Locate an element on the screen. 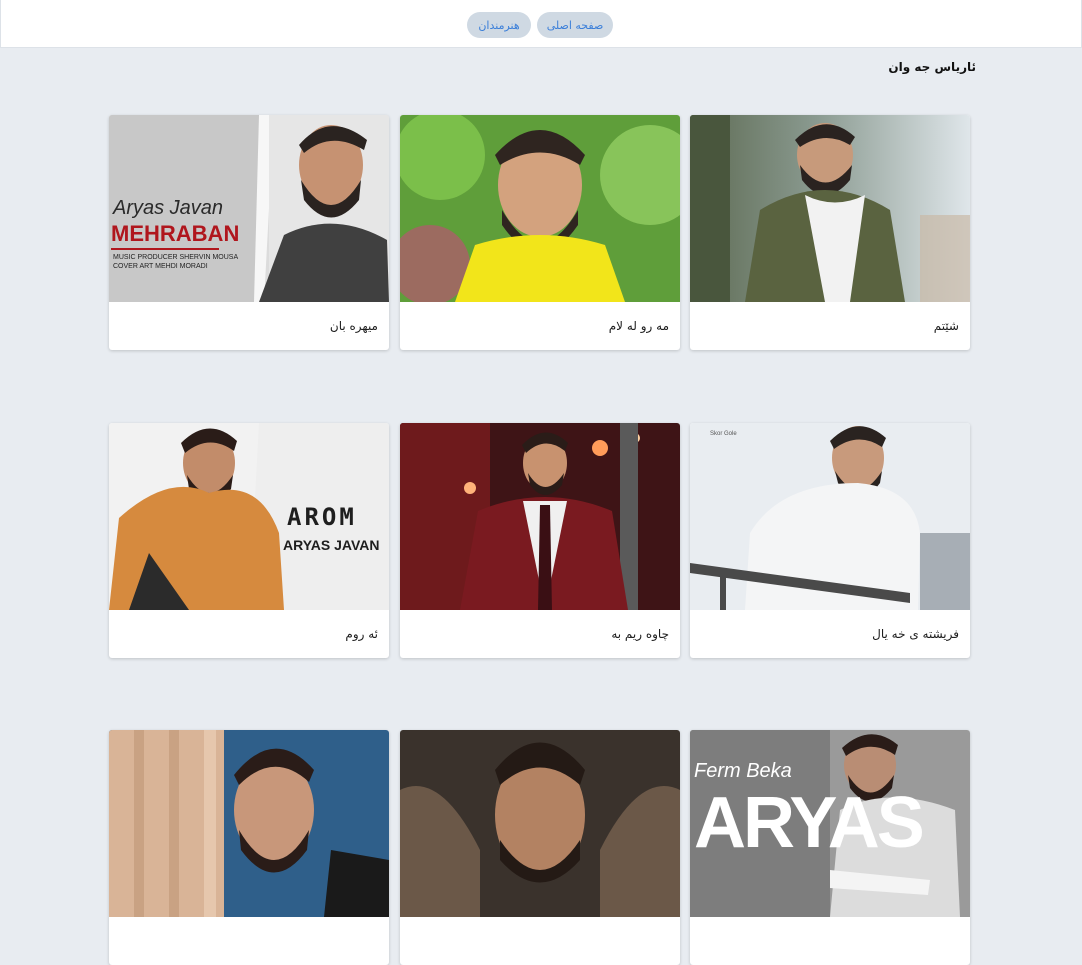 Image resolution: width=1082 pixels, height=965 pixels. nav-home-button: صفحه اصلی is located at coordinates (575, 25).